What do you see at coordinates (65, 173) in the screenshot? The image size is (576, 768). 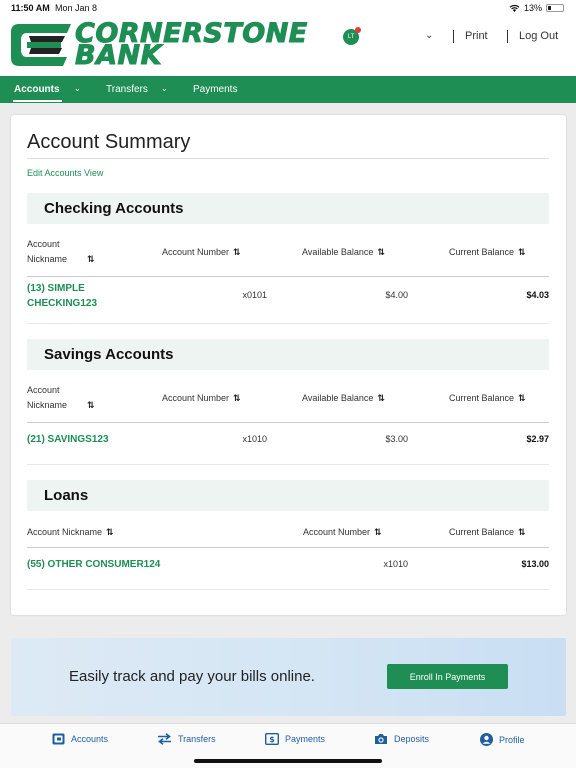 I see `edit-accounts-view-link: Edit Accounts View` at bounding box center [65, 173].